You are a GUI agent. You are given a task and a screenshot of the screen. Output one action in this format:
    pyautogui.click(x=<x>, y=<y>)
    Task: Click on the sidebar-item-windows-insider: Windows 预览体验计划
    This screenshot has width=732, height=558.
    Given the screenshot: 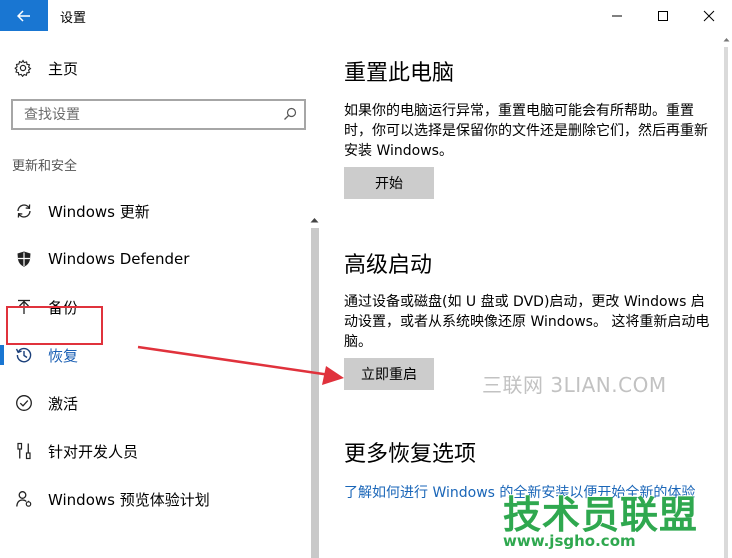 What is the action you would take?
    pyautogui.click(x=154, y=499)
    